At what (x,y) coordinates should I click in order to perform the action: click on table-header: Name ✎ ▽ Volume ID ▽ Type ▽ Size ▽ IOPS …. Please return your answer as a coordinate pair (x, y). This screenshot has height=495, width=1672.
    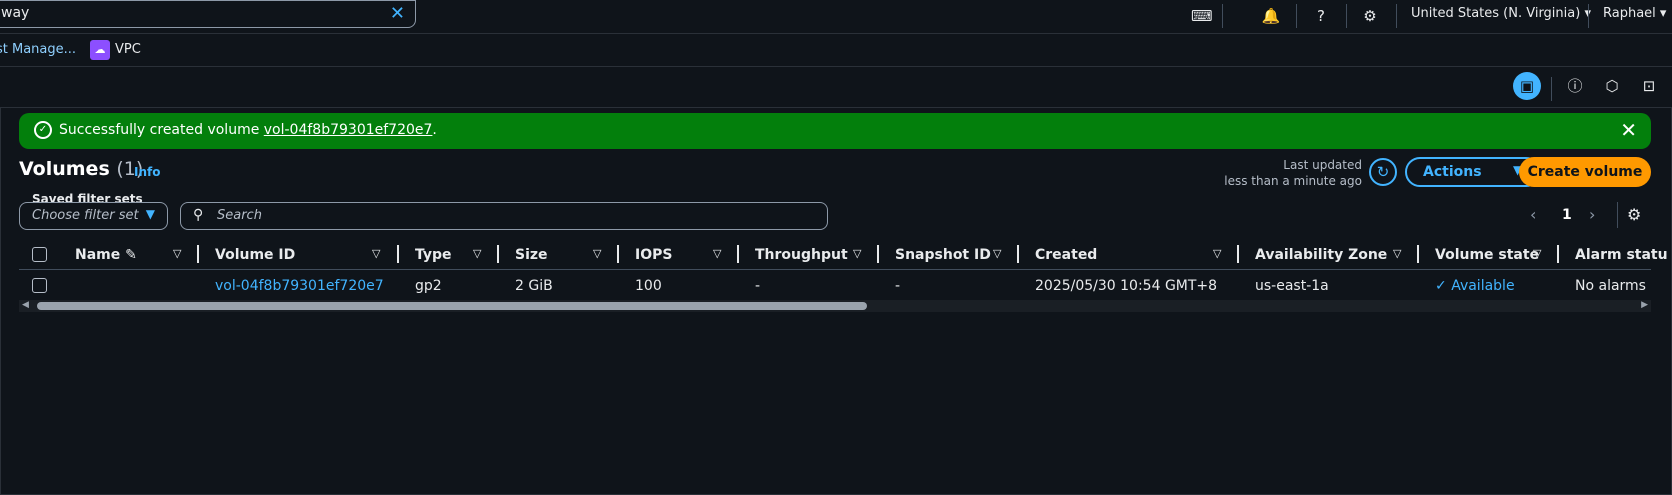
    Looking at the image, I should click on (843, 255).